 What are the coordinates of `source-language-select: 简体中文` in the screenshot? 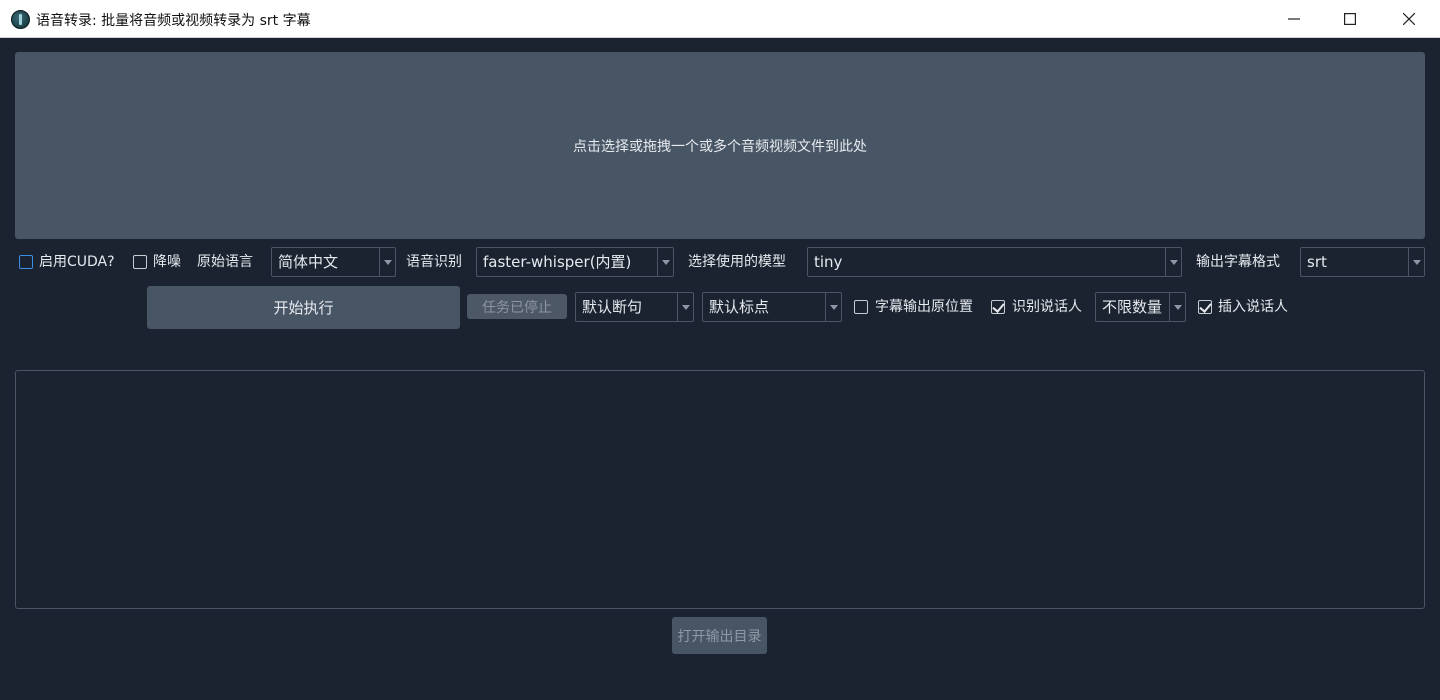 It's located at (333, 262).